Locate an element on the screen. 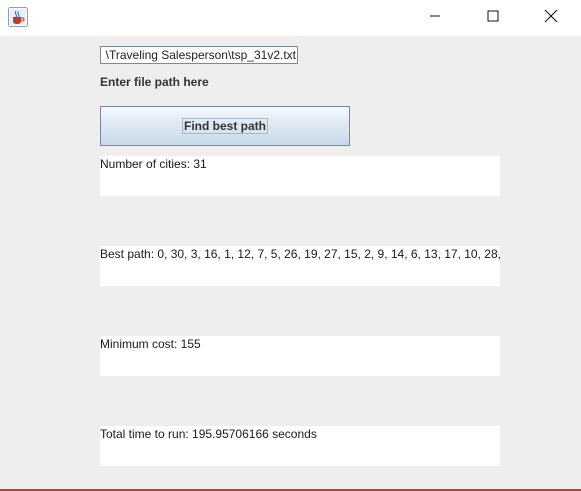 The width and height of the screenshot is (581, 491). title-bar is located at coordinates (290, 18).